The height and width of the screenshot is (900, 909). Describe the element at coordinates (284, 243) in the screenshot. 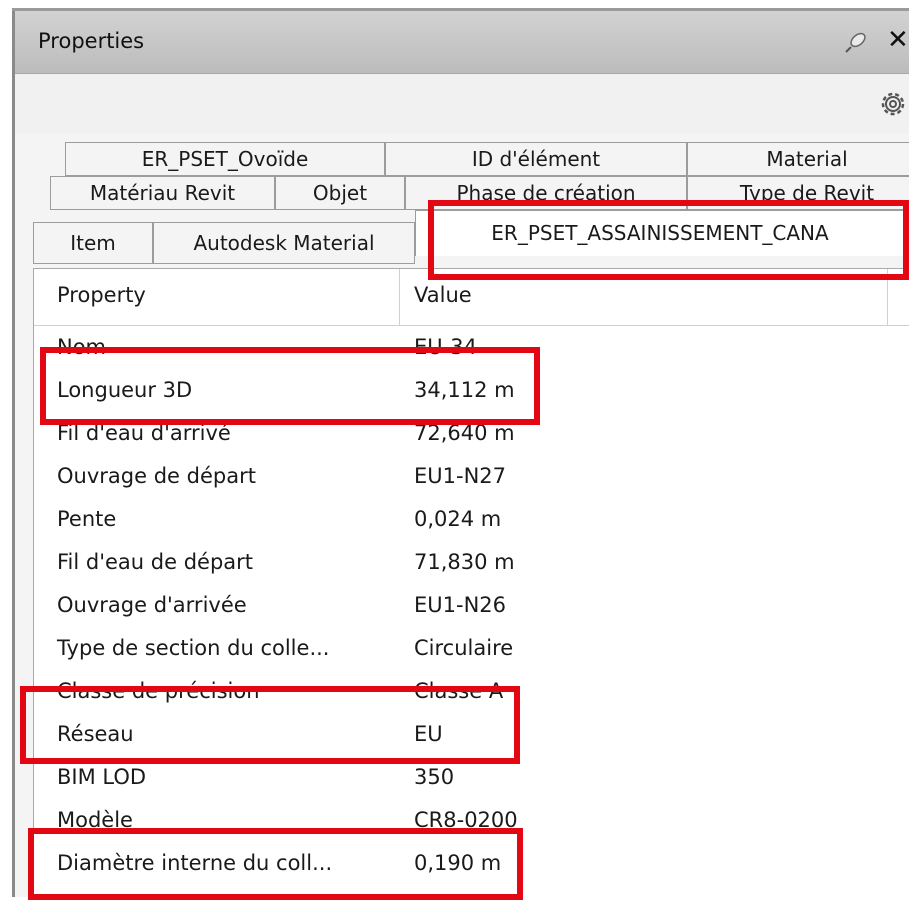

I see `tab-autodesk-material: Autodesk Material` at that location.